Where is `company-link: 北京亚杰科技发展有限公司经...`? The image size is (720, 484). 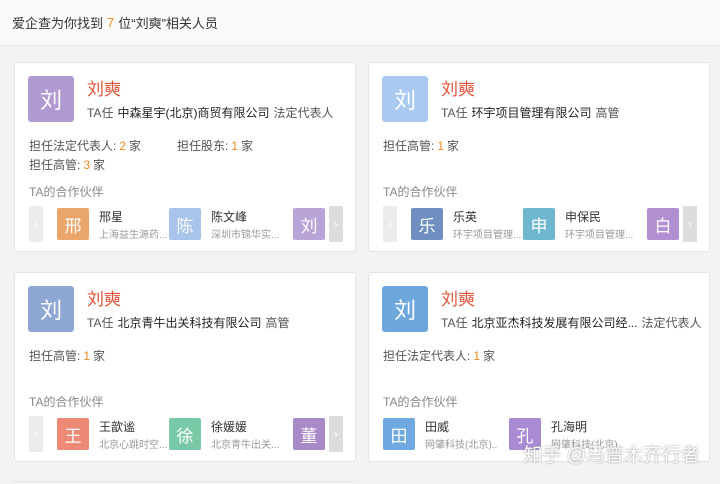
company-link: 北京亚杰科技发展有限公司经... is located at coordinates (554, 323).